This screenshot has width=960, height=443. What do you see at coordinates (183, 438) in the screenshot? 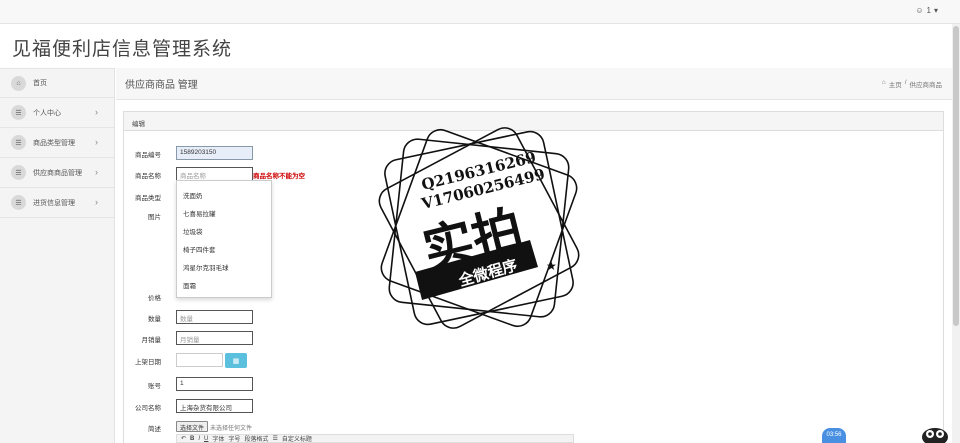
I see `undo-icon: ↶` at bounding box center [183, 438].